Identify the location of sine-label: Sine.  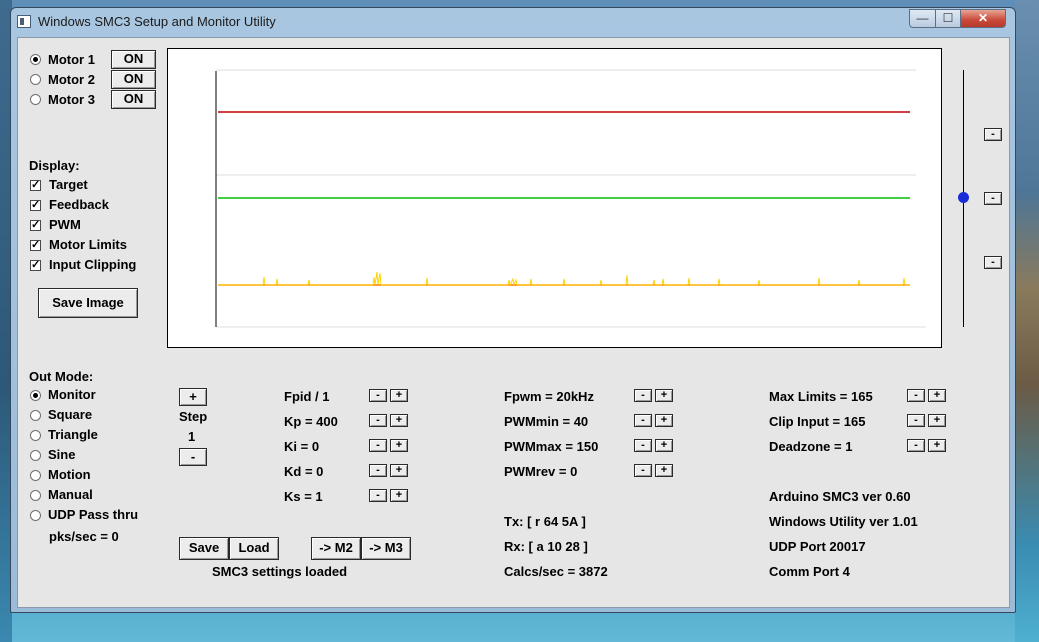
(62, 454).